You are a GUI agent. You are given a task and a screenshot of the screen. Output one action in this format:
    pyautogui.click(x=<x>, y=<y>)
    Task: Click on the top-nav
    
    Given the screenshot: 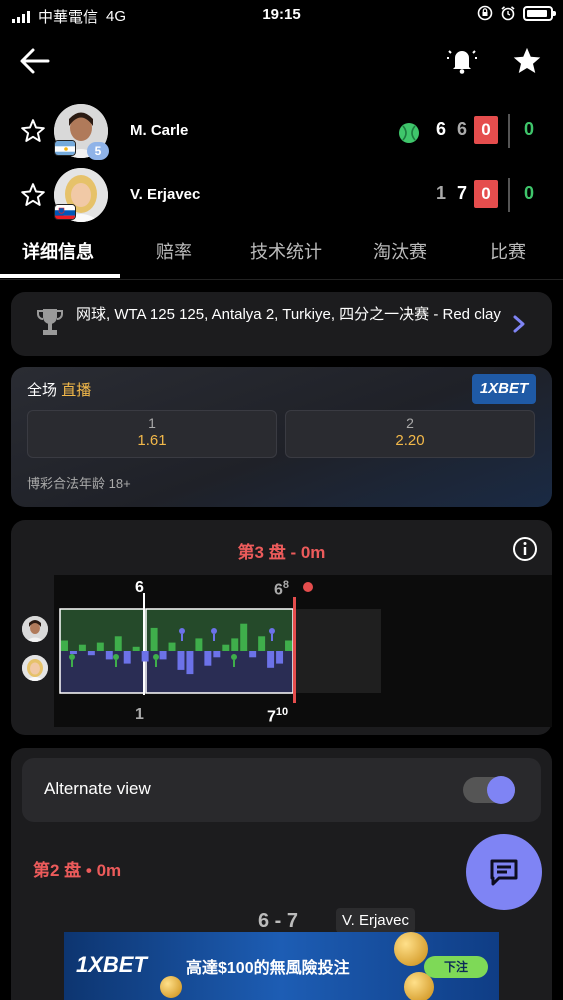 What is the action you would take?
    pyautogui.click(x=281, y=61)
    